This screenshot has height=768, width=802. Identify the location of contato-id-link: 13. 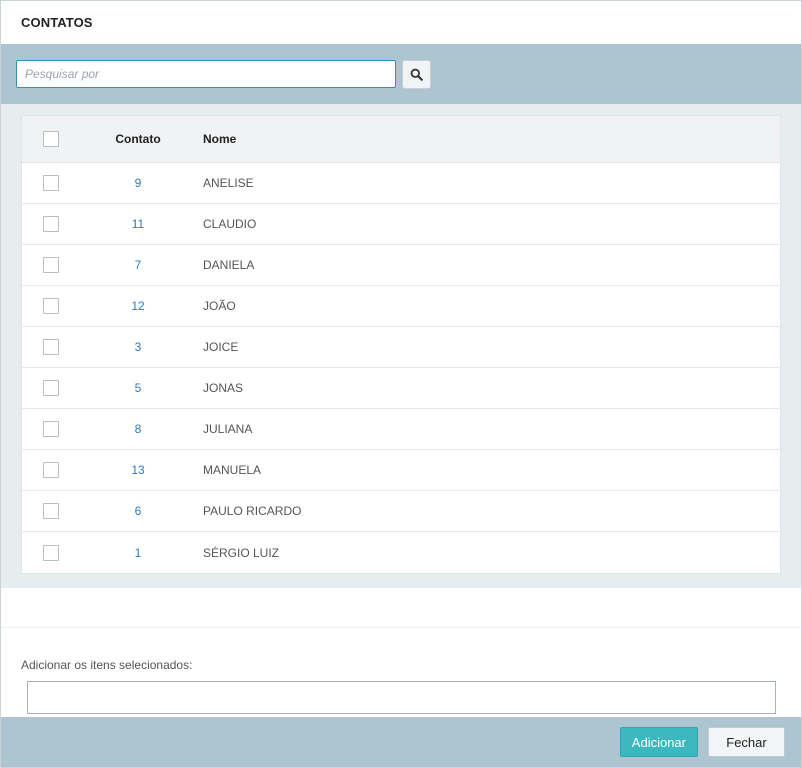
(138, 470).